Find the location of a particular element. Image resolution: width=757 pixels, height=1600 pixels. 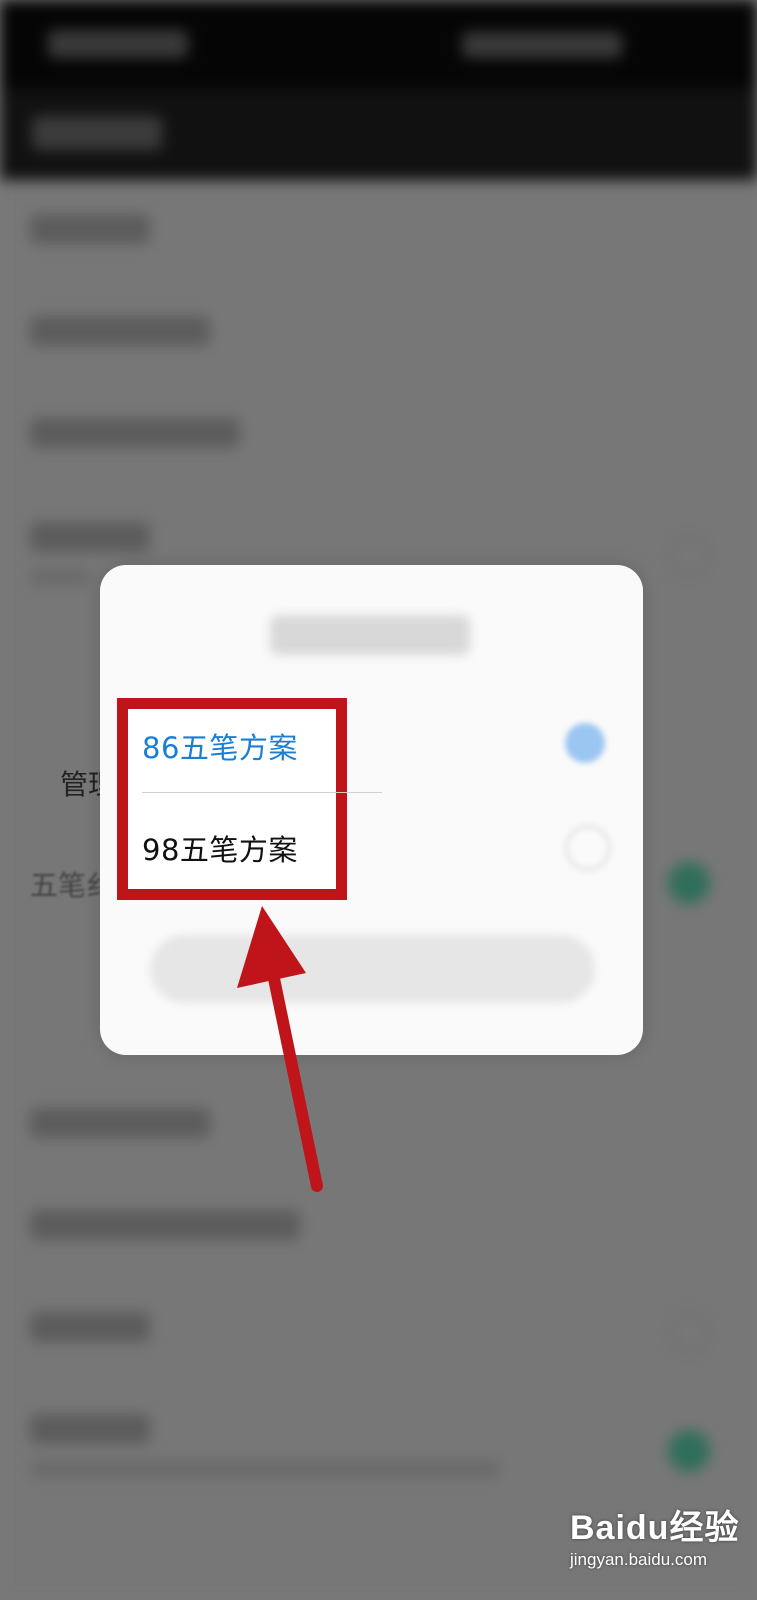

baidu-jingyan-watermark: Baidu经验 jingyan.baidu.com is located at coordinates (660, 1538).